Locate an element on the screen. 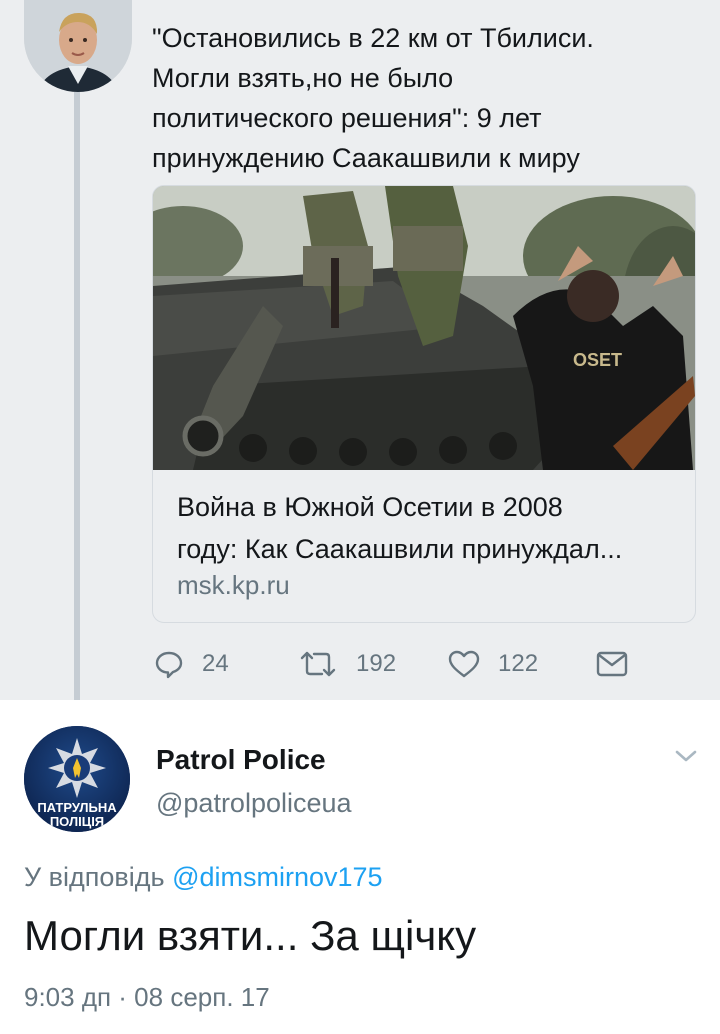  parent-tweet-text-line: "Остановились в 22 км от Тбилиси. is located at coordinates (373, 38).